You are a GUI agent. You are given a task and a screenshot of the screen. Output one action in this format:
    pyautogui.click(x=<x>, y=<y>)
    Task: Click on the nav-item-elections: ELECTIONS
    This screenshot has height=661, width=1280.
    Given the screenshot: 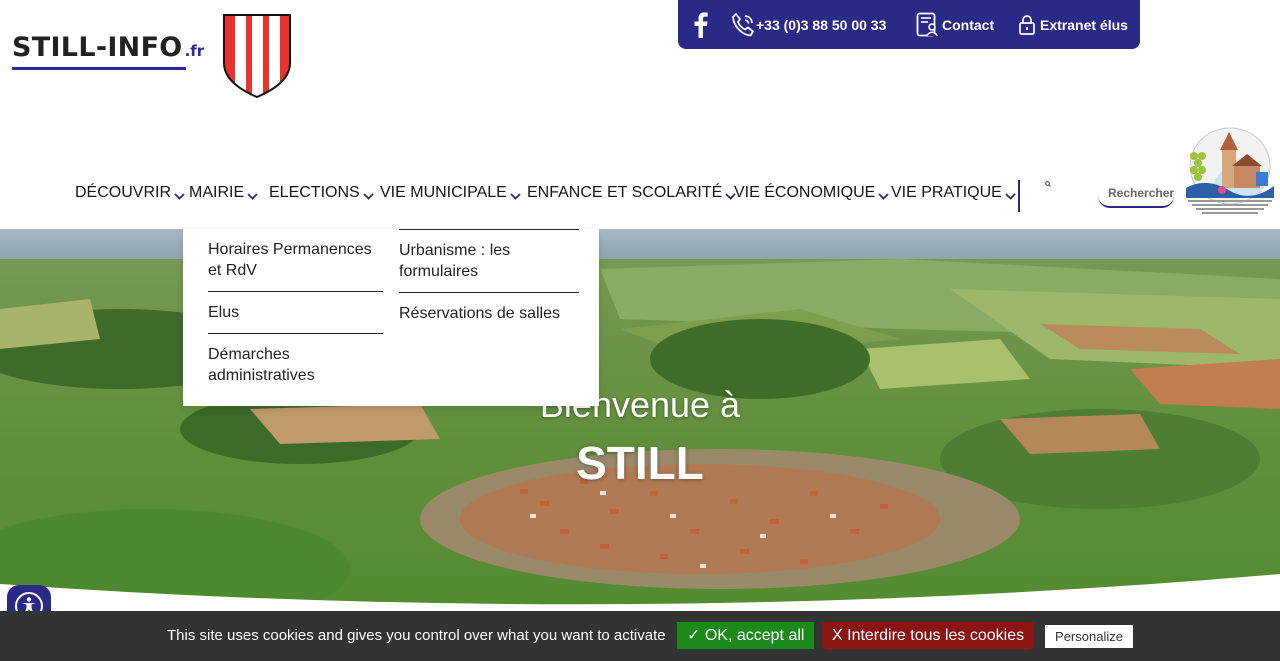 What is the action you would take?
    pyautogui.click(x=321, y=193)
    